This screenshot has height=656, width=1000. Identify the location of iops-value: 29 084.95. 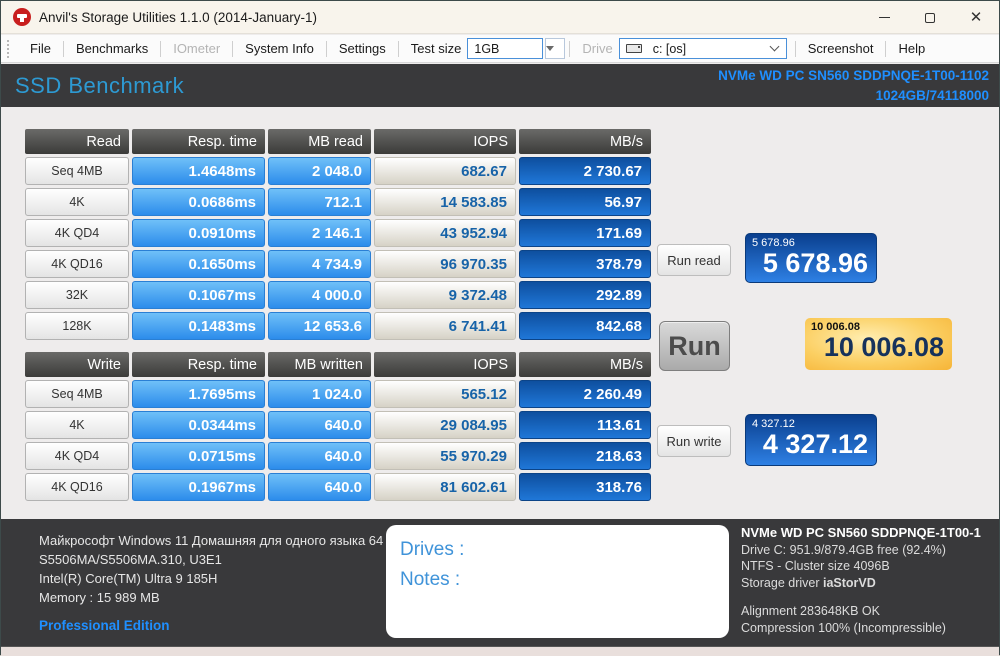
(445, 425).